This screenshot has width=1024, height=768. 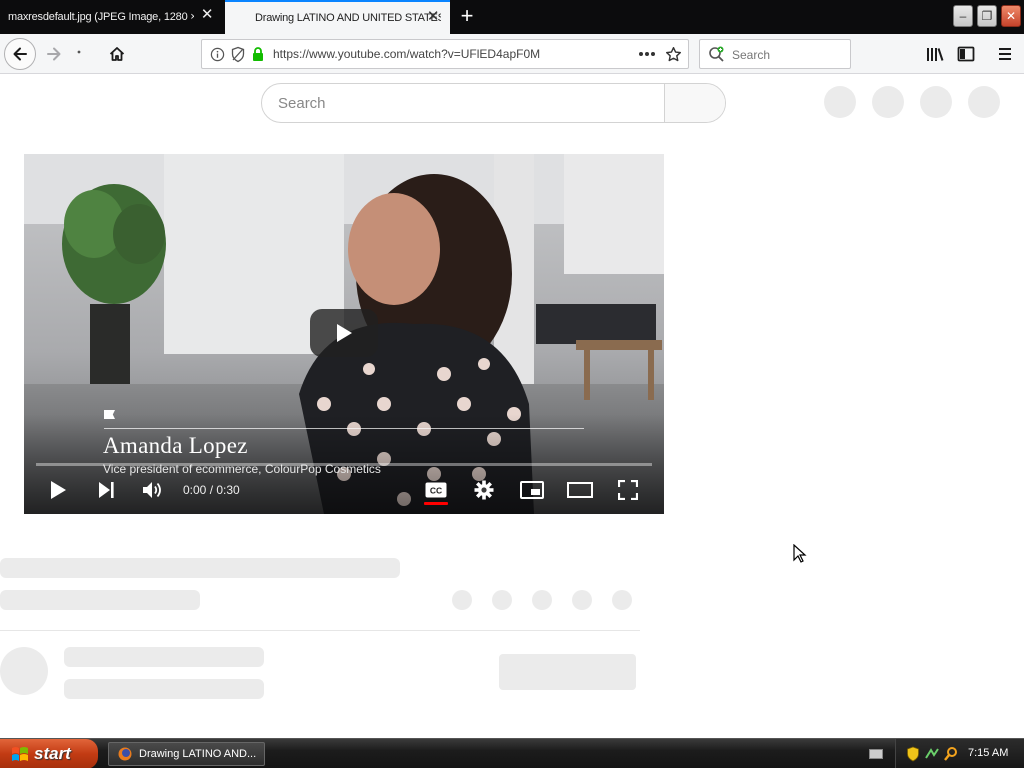 I want to click on views-placeholder, so click(x=100, y=600).